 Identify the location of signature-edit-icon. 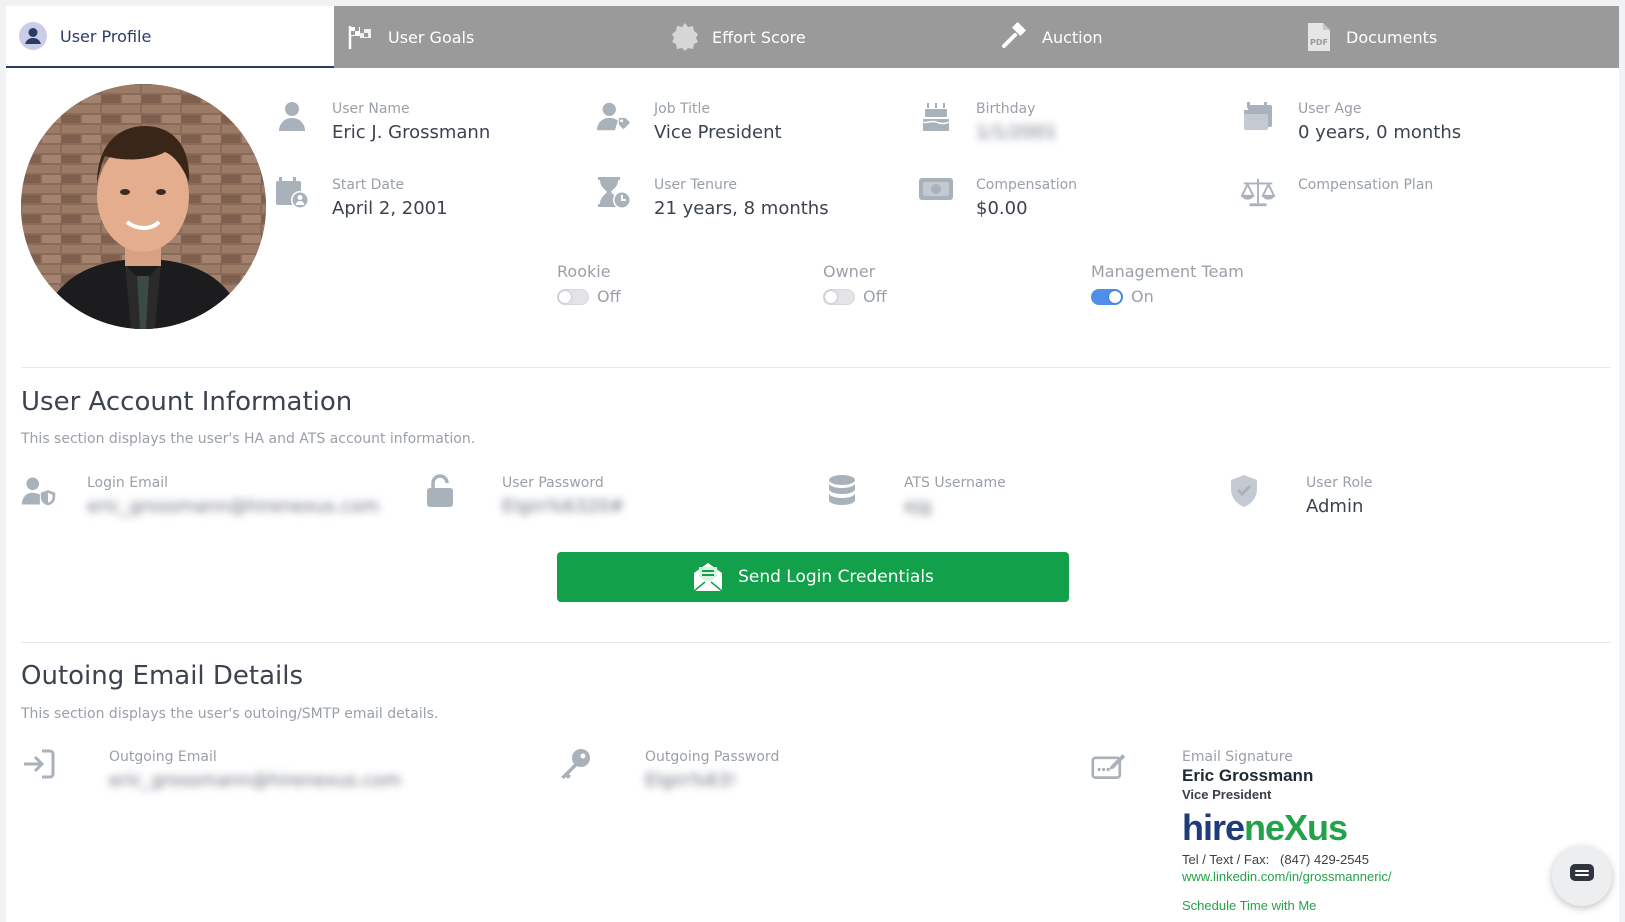
(1109, 766).